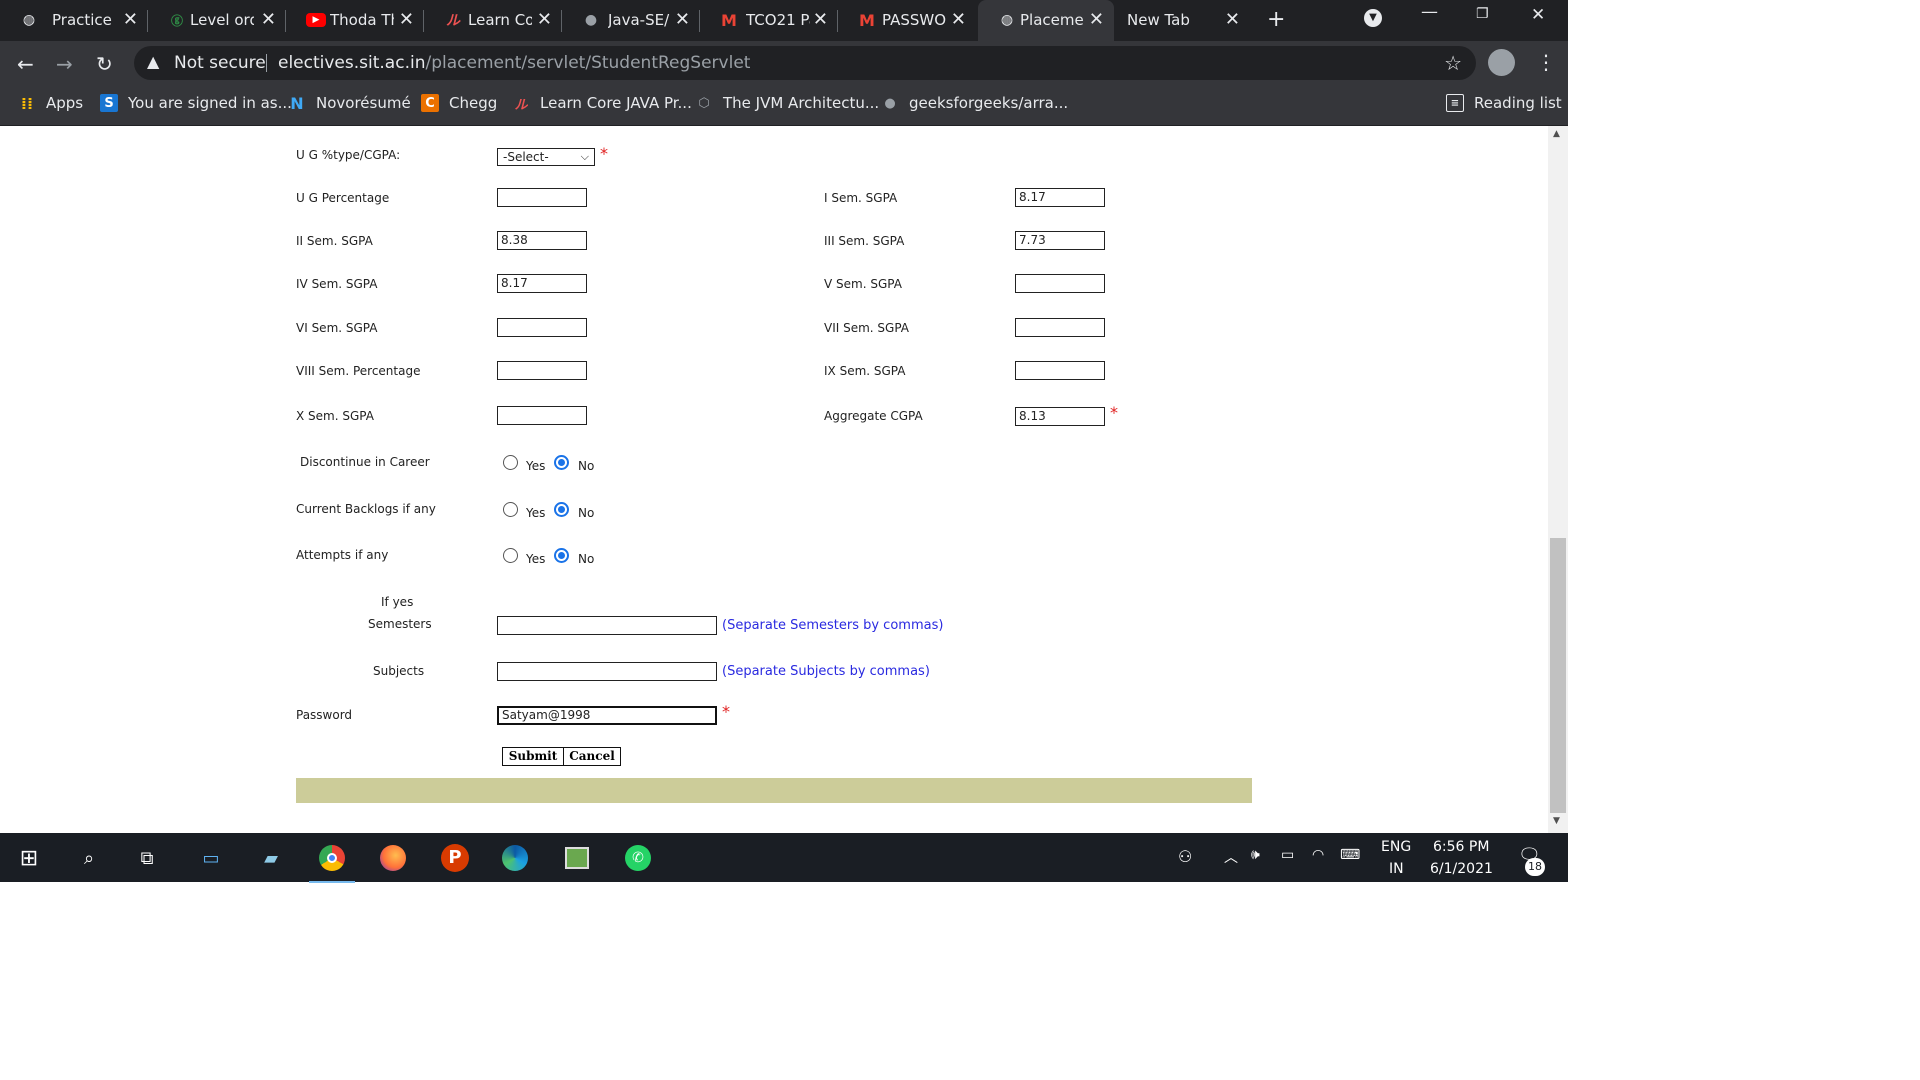 The width and height of the screenshot is (1920, 1080). What do you see at coordinates (867, 20) in the screenshot?
I see `gmail-icon: M` at bounding box center [867, 20].